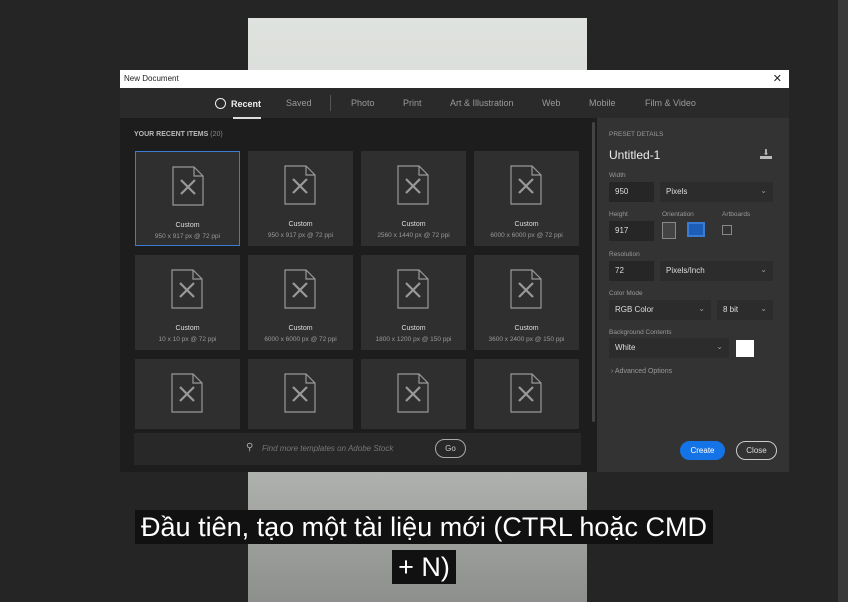 The width and height of the screenshot is (848, 602). I want to click on width-unit-select: Pixels ⌄, so click(716, 192).